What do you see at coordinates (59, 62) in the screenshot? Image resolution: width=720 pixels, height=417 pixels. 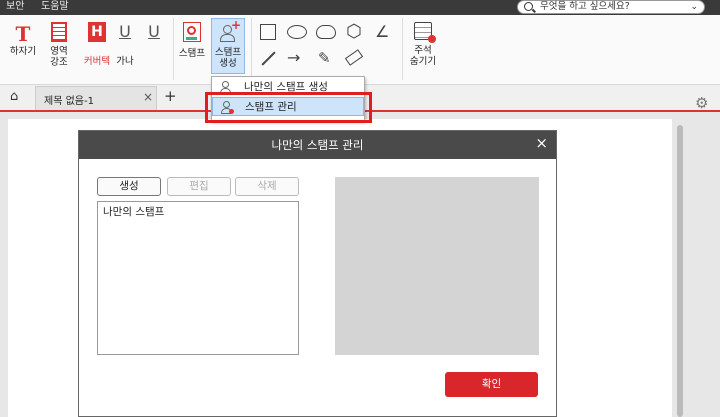 I see `area-highlight-label-2: 강조` at bounding box center [59, 62].